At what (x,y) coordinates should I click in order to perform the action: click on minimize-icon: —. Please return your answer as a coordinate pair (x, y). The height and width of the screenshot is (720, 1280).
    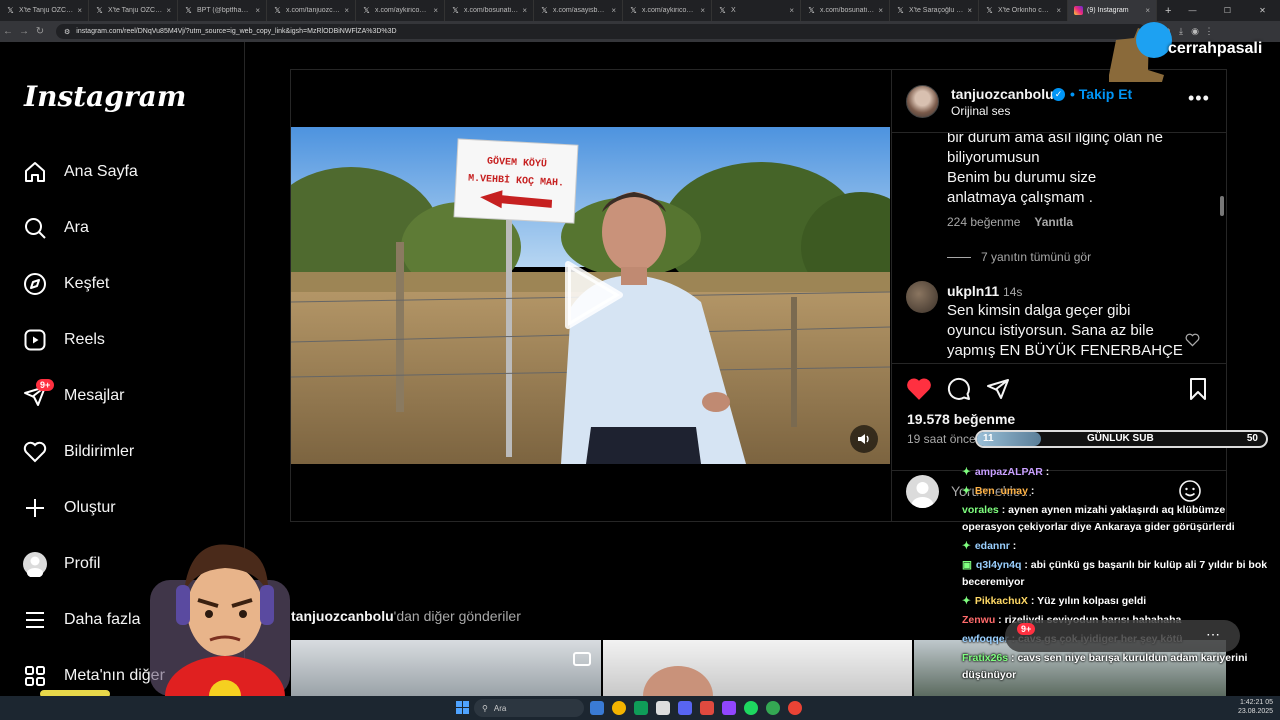
    Looking at the image, I should click on (1192, 10).